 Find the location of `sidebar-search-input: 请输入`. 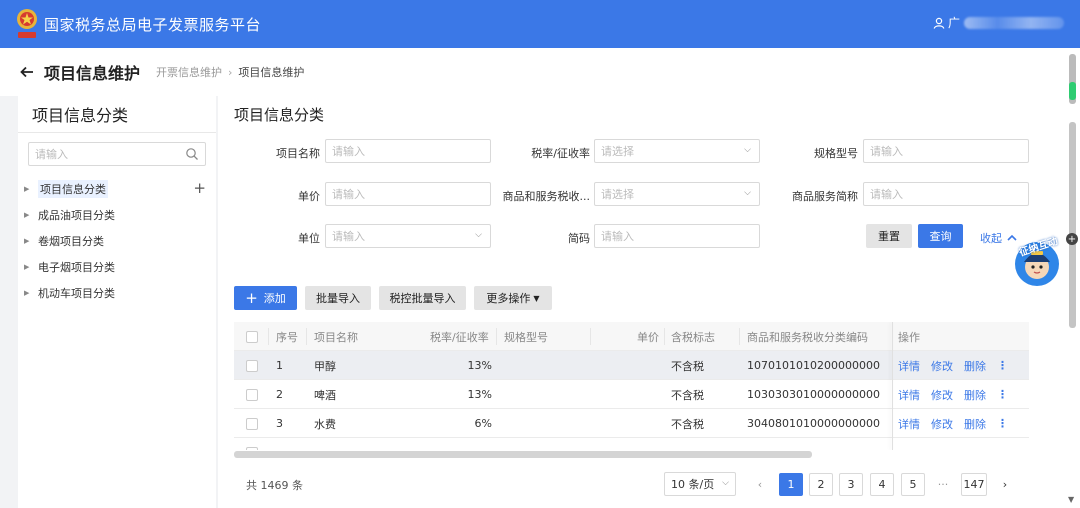

sidebar-search-input: 请输入 is located at coordinates (117, 154).